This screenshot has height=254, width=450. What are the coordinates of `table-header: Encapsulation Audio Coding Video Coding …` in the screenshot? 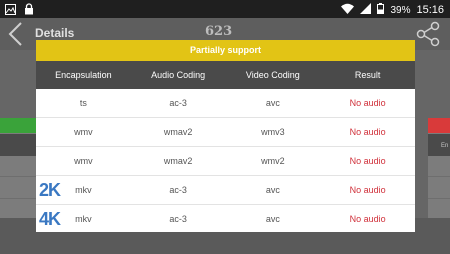 It's located at (225, 75).